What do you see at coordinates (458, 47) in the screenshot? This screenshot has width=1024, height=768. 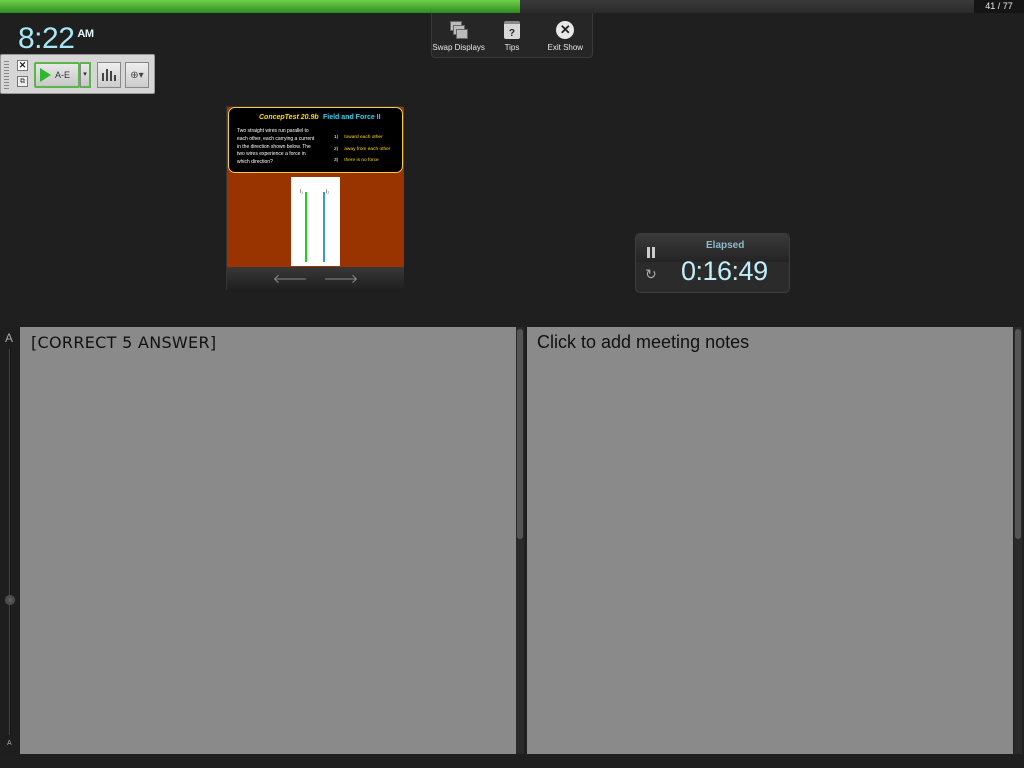 I see `swap-displays-label: Swap Displays` at bounding box center [458, 47].